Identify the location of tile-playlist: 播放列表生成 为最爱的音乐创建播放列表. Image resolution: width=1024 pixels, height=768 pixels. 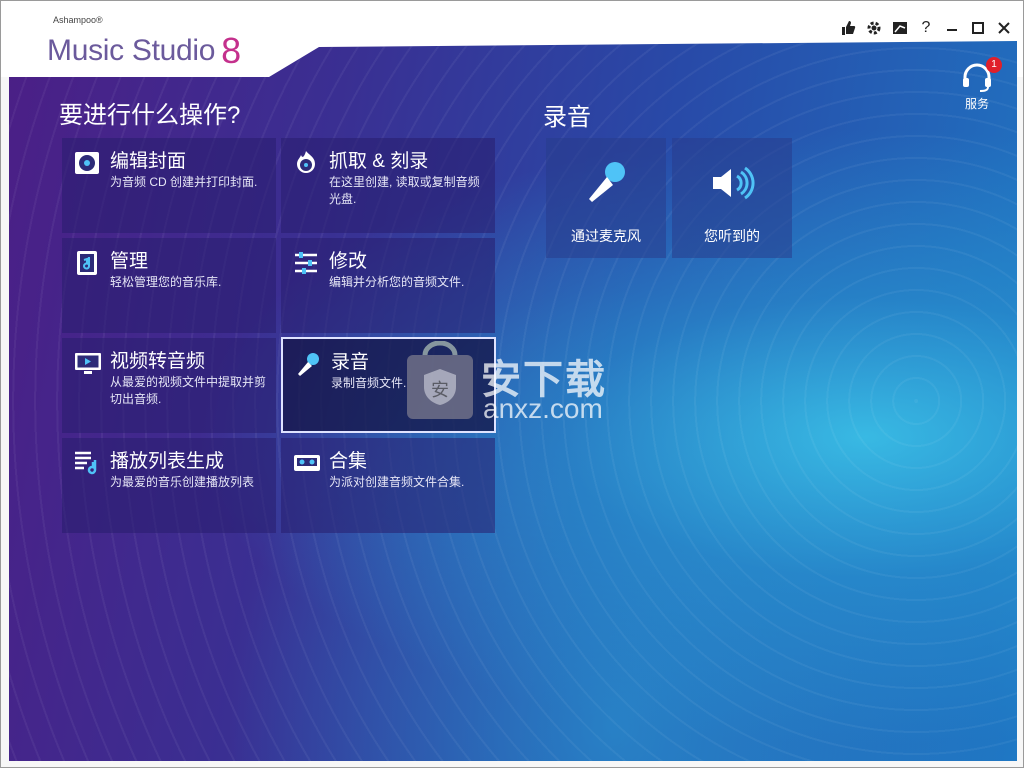
(169, 485).